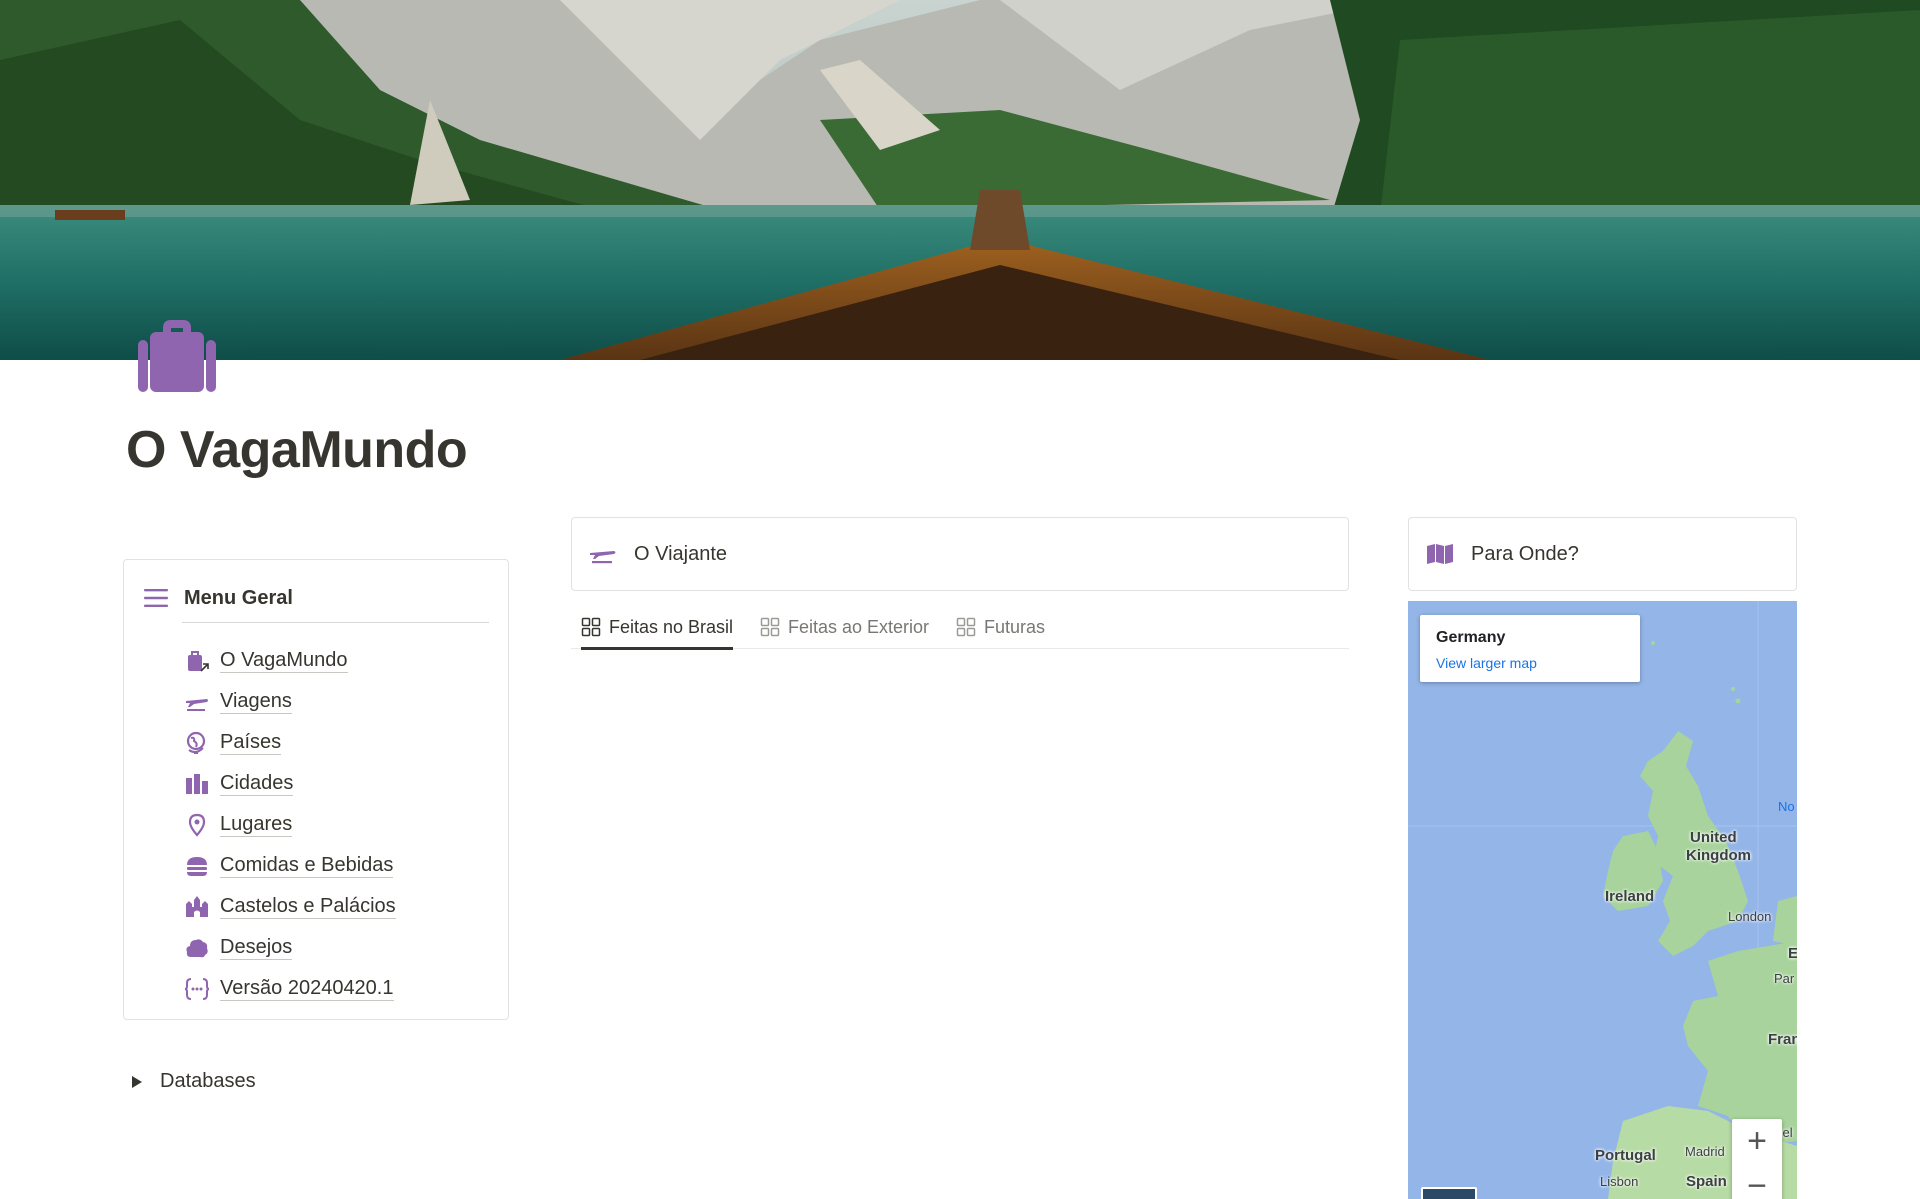  I want to click on toggle-triangle-icon, so click(137, 1081).